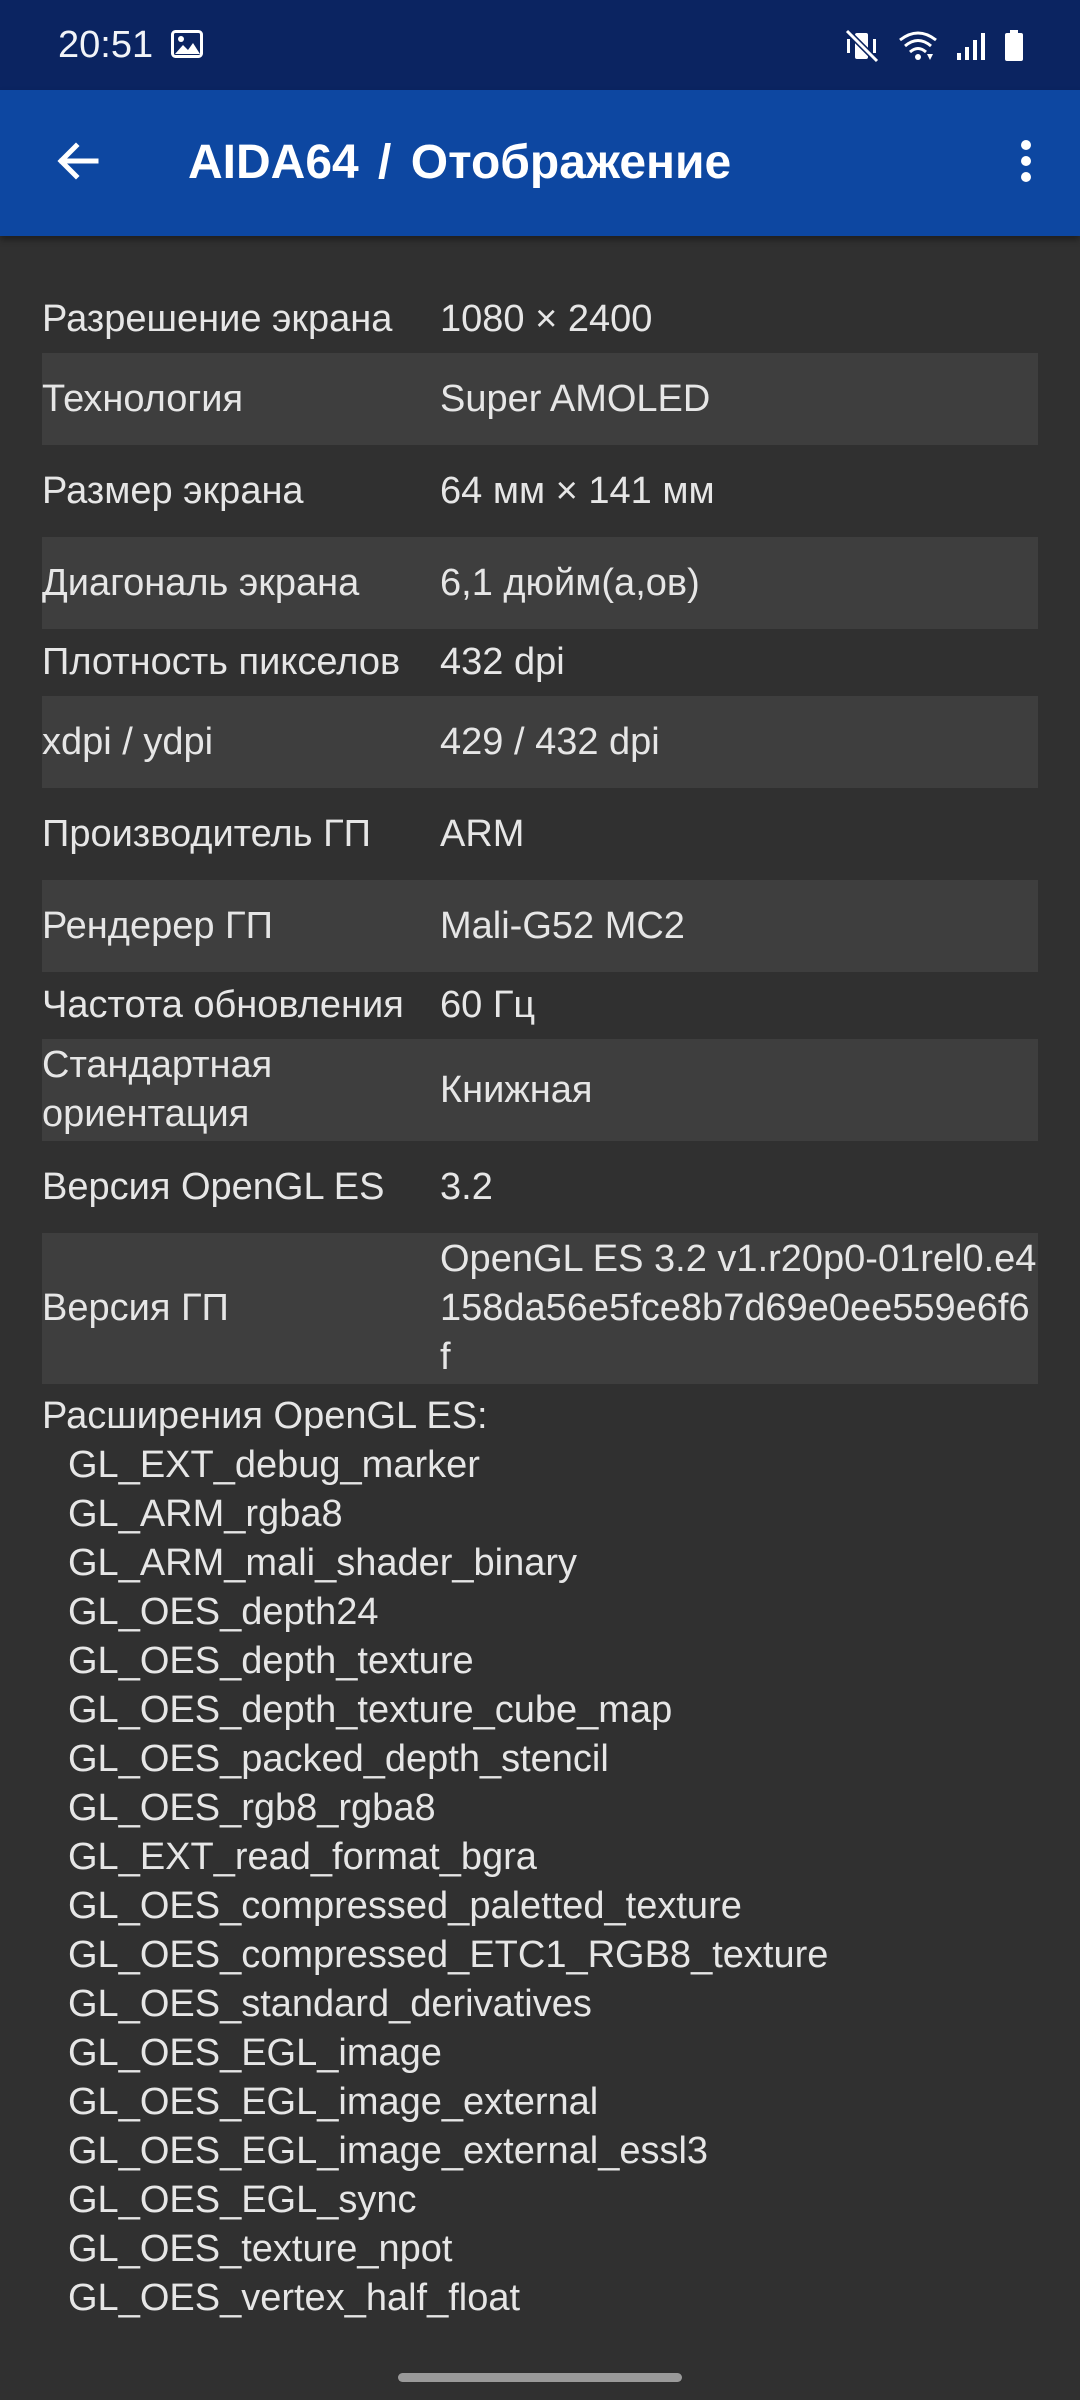 The width and height of the screenshot is (1080, 2400). Describe the element at coordinates (540, 1005) in the screenshot. I see `info-row-refresh-rate: Частота обновления 60 Гц` at that location.